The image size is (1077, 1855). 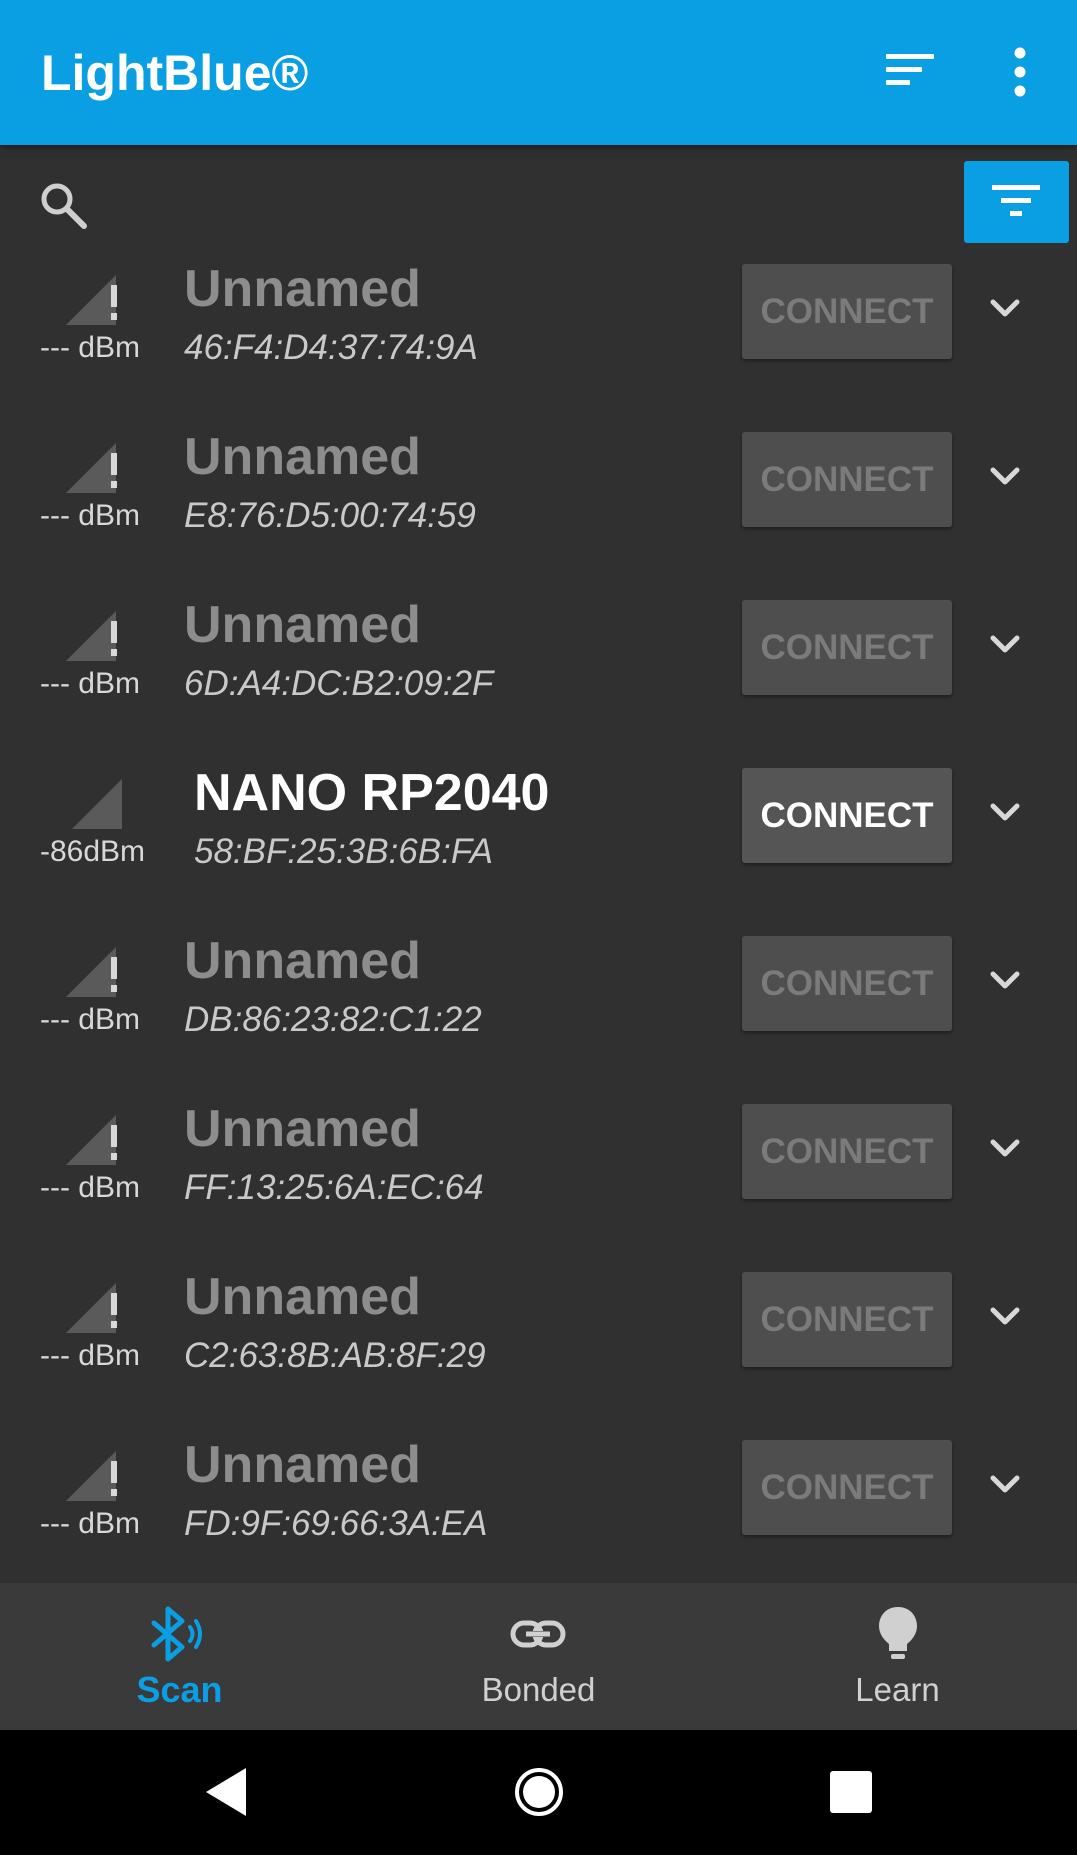 I want to click on bluetooth-searching-icon, so click(x=179, y=1634).